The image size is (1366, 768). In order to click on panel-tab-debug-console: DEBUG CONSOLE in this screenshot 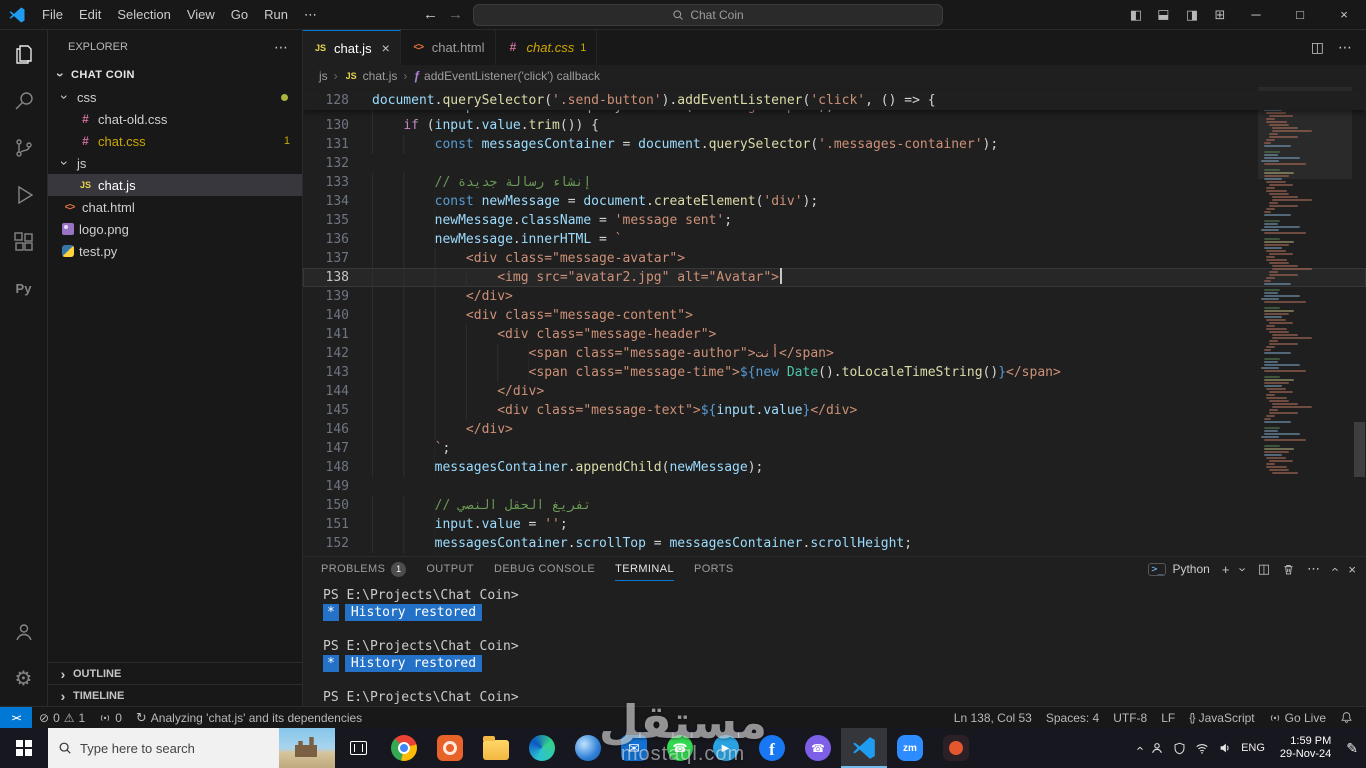, I will do `click(544, 569)`.